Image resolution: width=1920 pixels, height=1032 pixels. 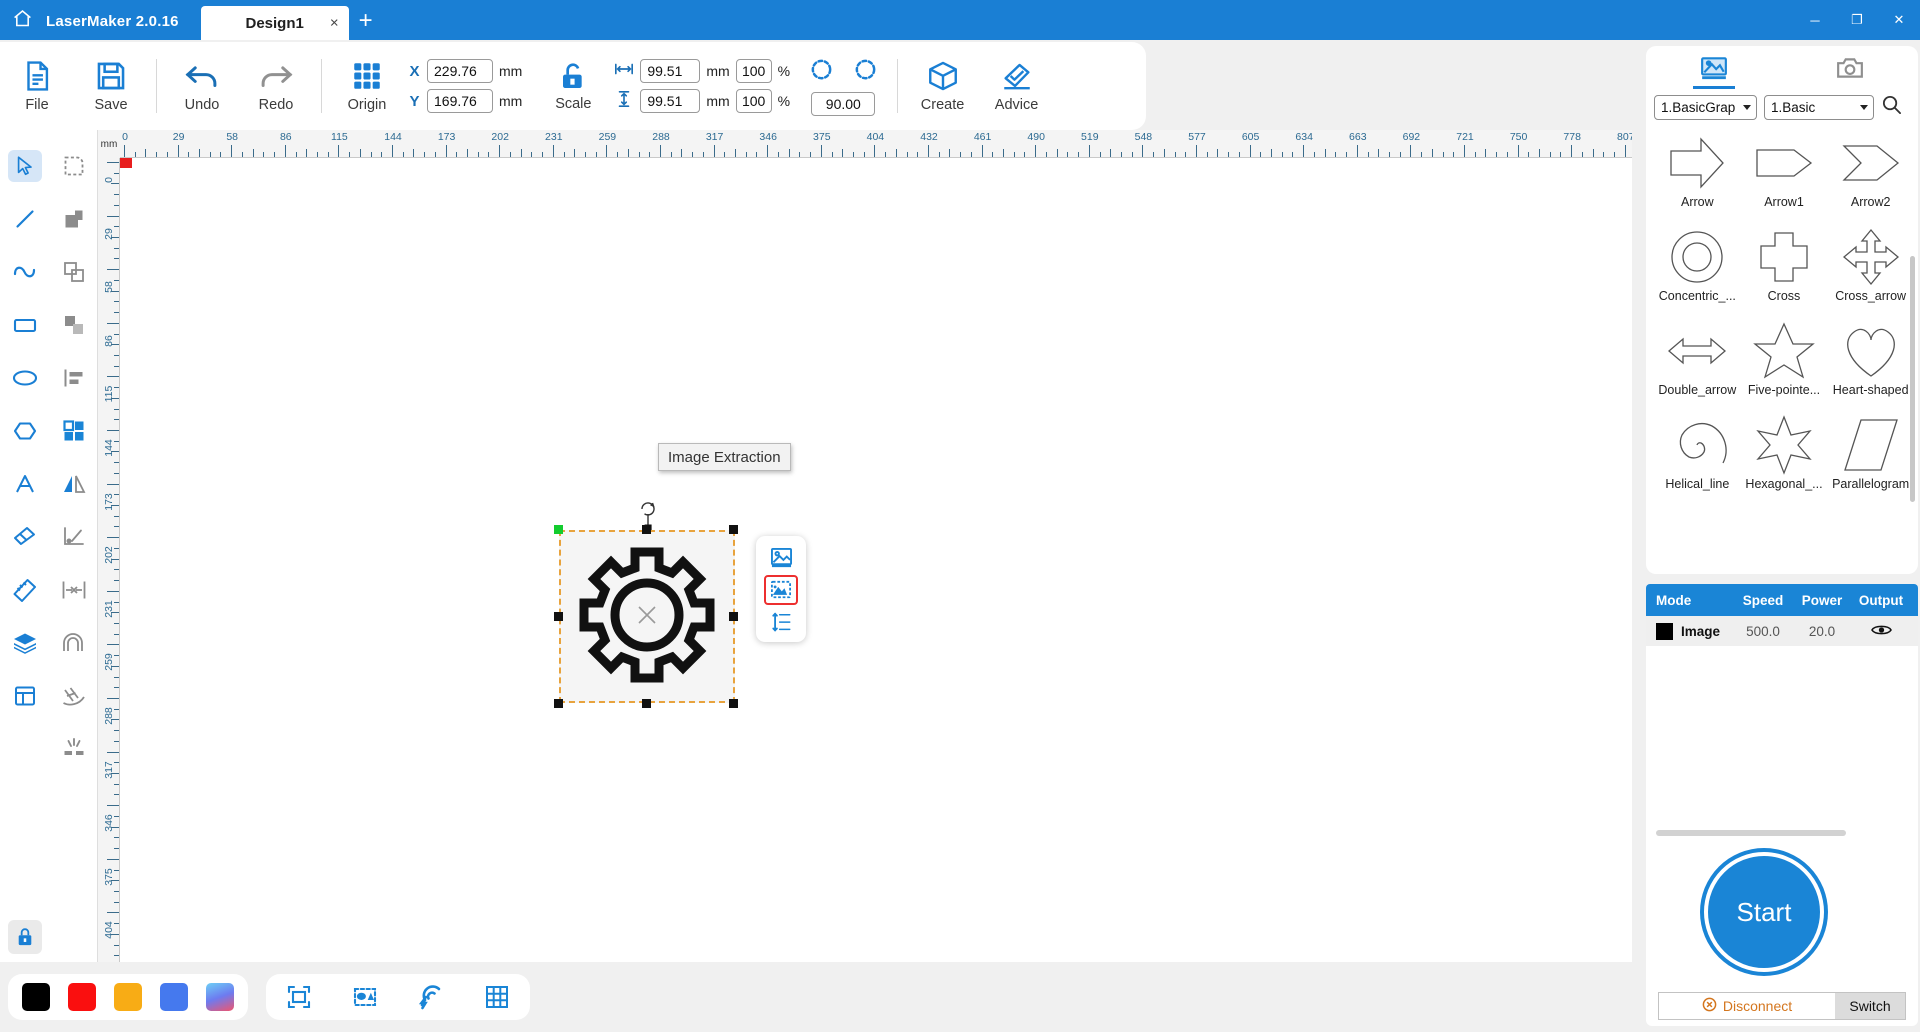 What do you see at coordinates (128, 997) in the screenshot?
I see `swatch-orange` at bounding box center [128, 997].